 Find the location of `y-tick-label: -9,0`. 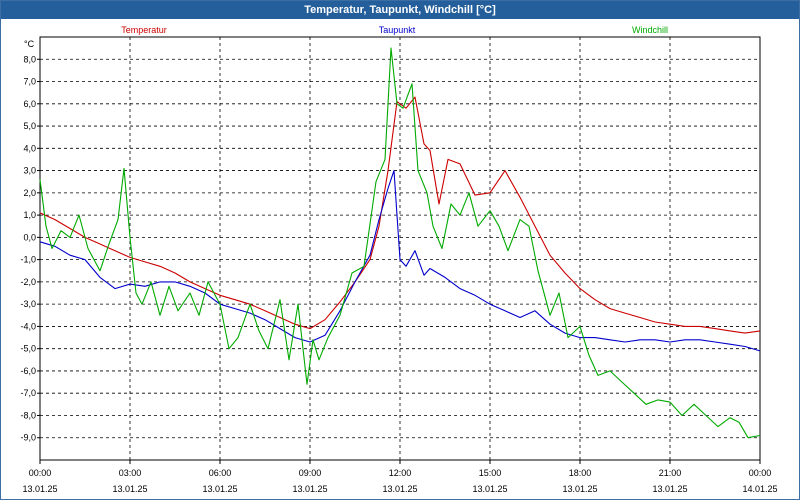

y-tick-label: -9,0 is located at coordinates (28, 438).